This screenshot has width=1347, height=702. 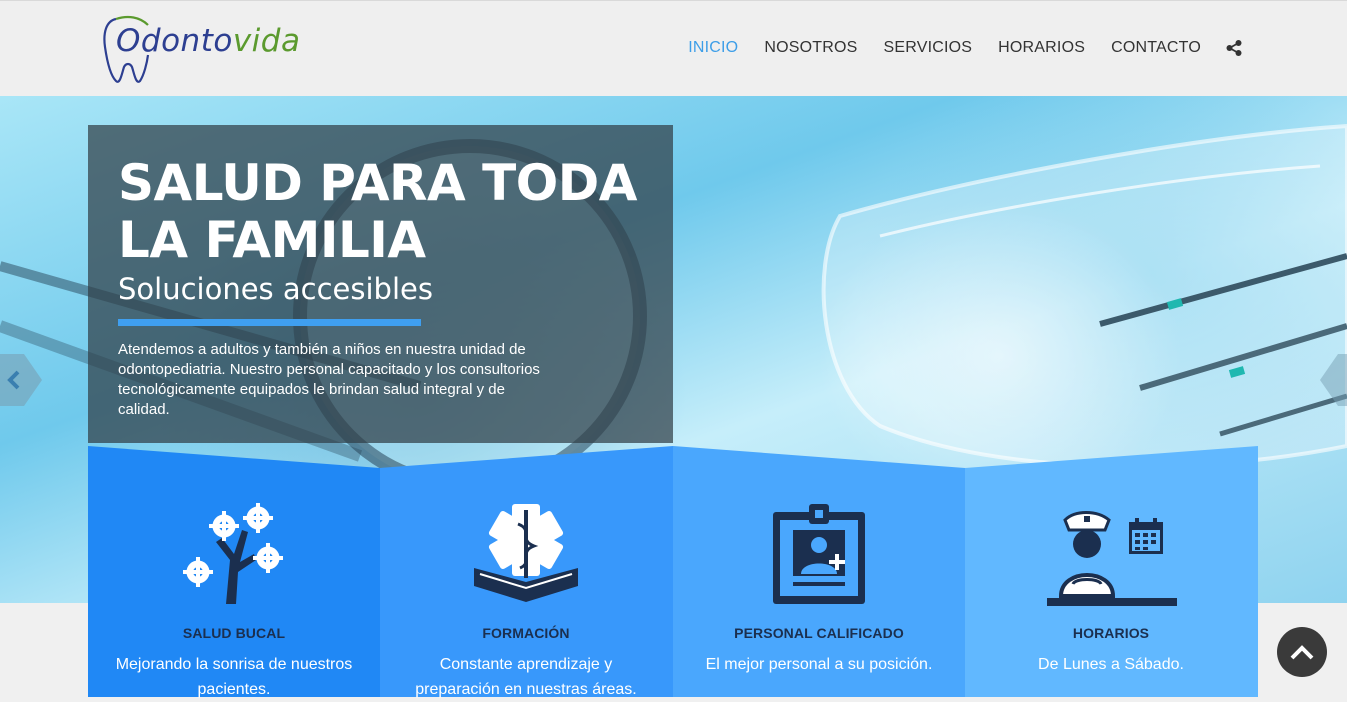 I want to click on feature-title: PERSONAL CALIFICADO, so click(x=819, y=633).